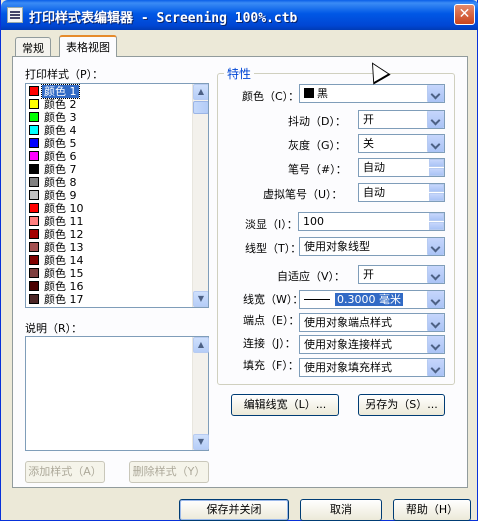  Describe the element at coordinates (109, 208) in the screenshot. I see `list-item: 颜色 10` at that location.